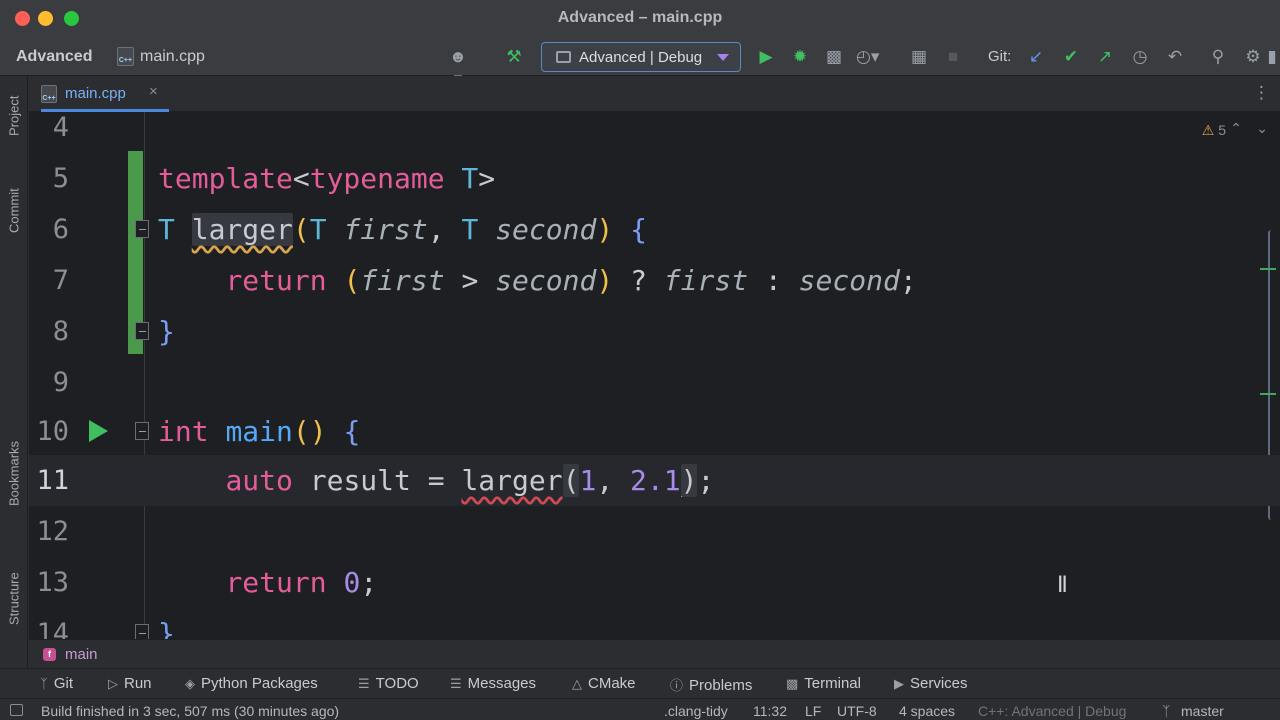 The width and height of the screenshot is (1280, 720). What do you see at coordinates (190, 683) in the screenshot?
I see `packages-icon: ◈` at bounding box center [190, 683].